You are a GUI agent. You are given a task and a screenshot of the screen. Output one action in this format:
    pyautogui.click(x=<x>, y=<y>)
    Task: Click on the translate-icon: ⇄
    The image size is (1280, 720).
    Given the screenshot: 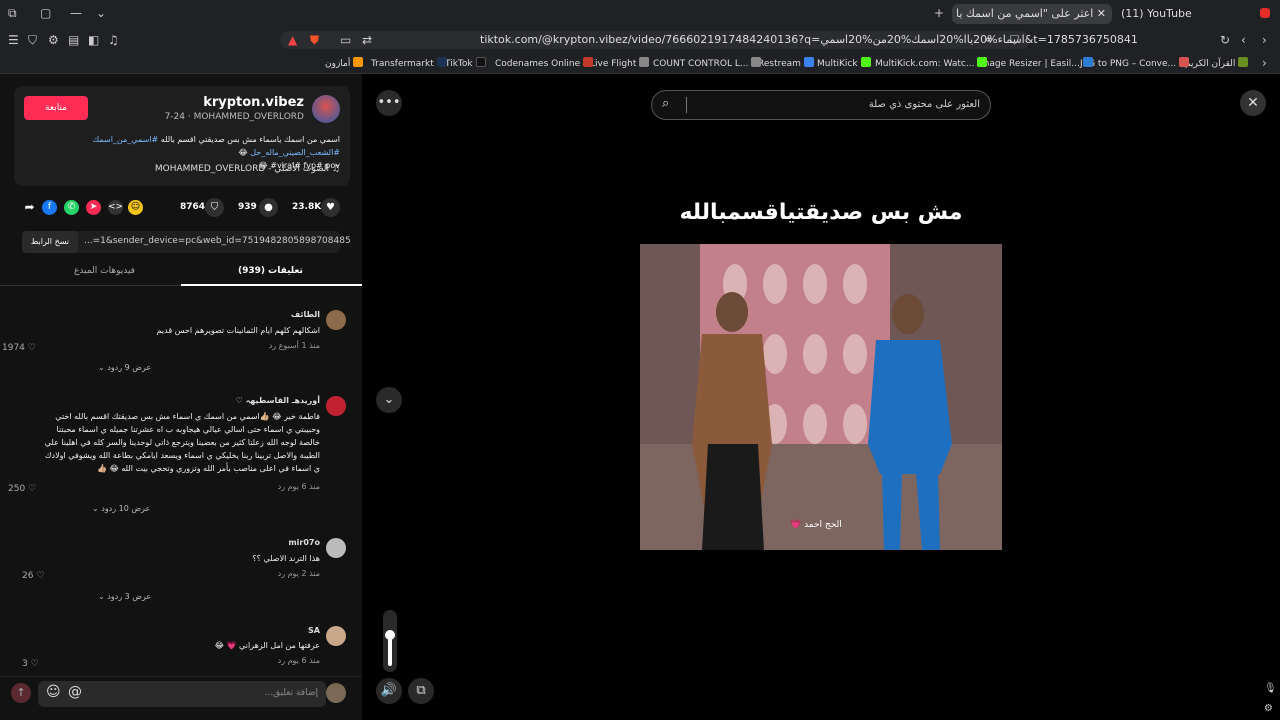 What is the action you would take?
    pyautogui.click(x=367, y=40)
    